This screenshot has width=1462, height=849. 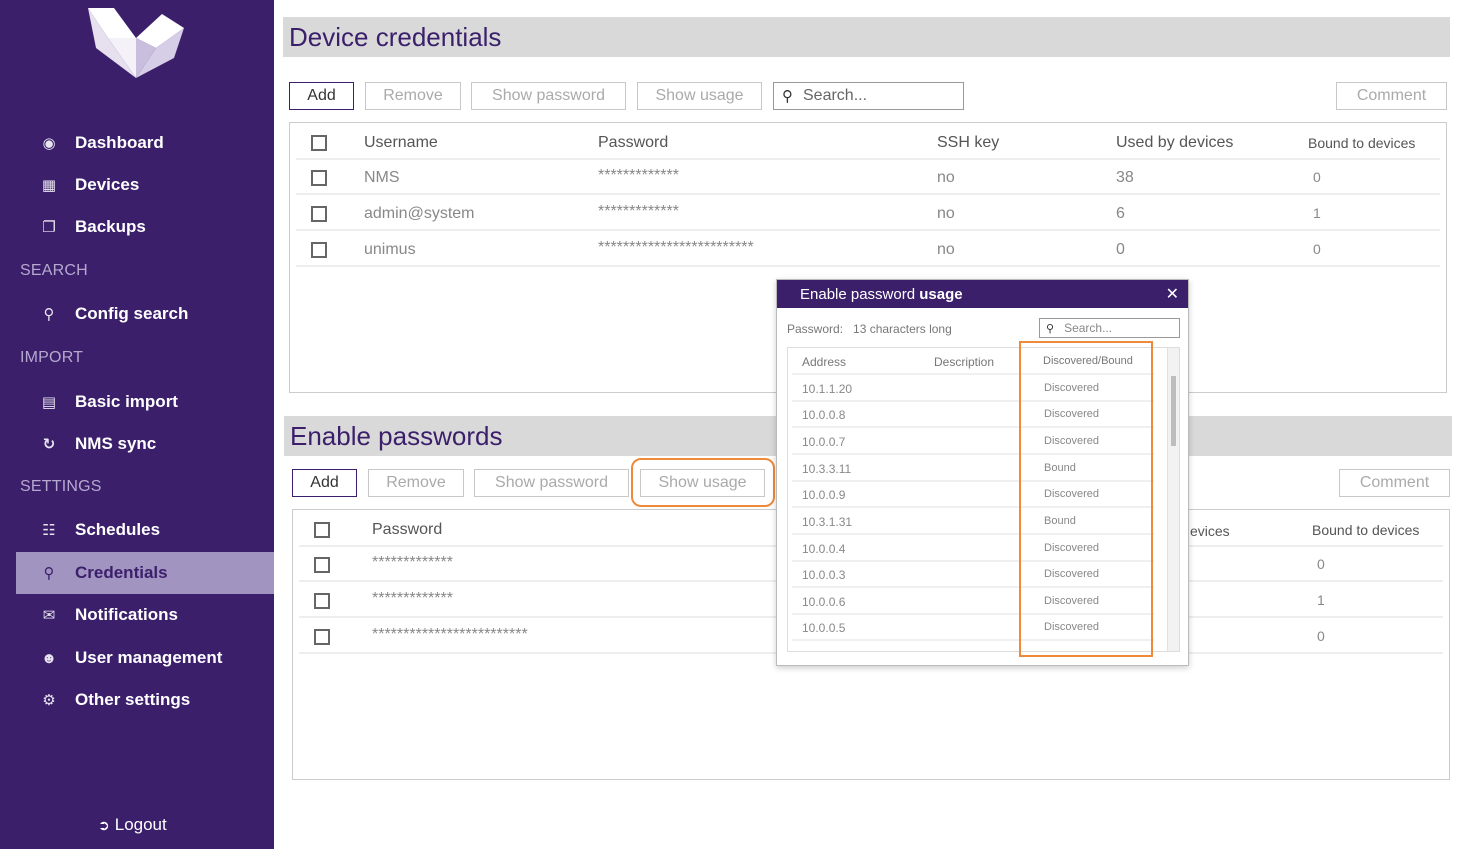 I want to click on show-usage-highlight, so click(x=703, y=482).